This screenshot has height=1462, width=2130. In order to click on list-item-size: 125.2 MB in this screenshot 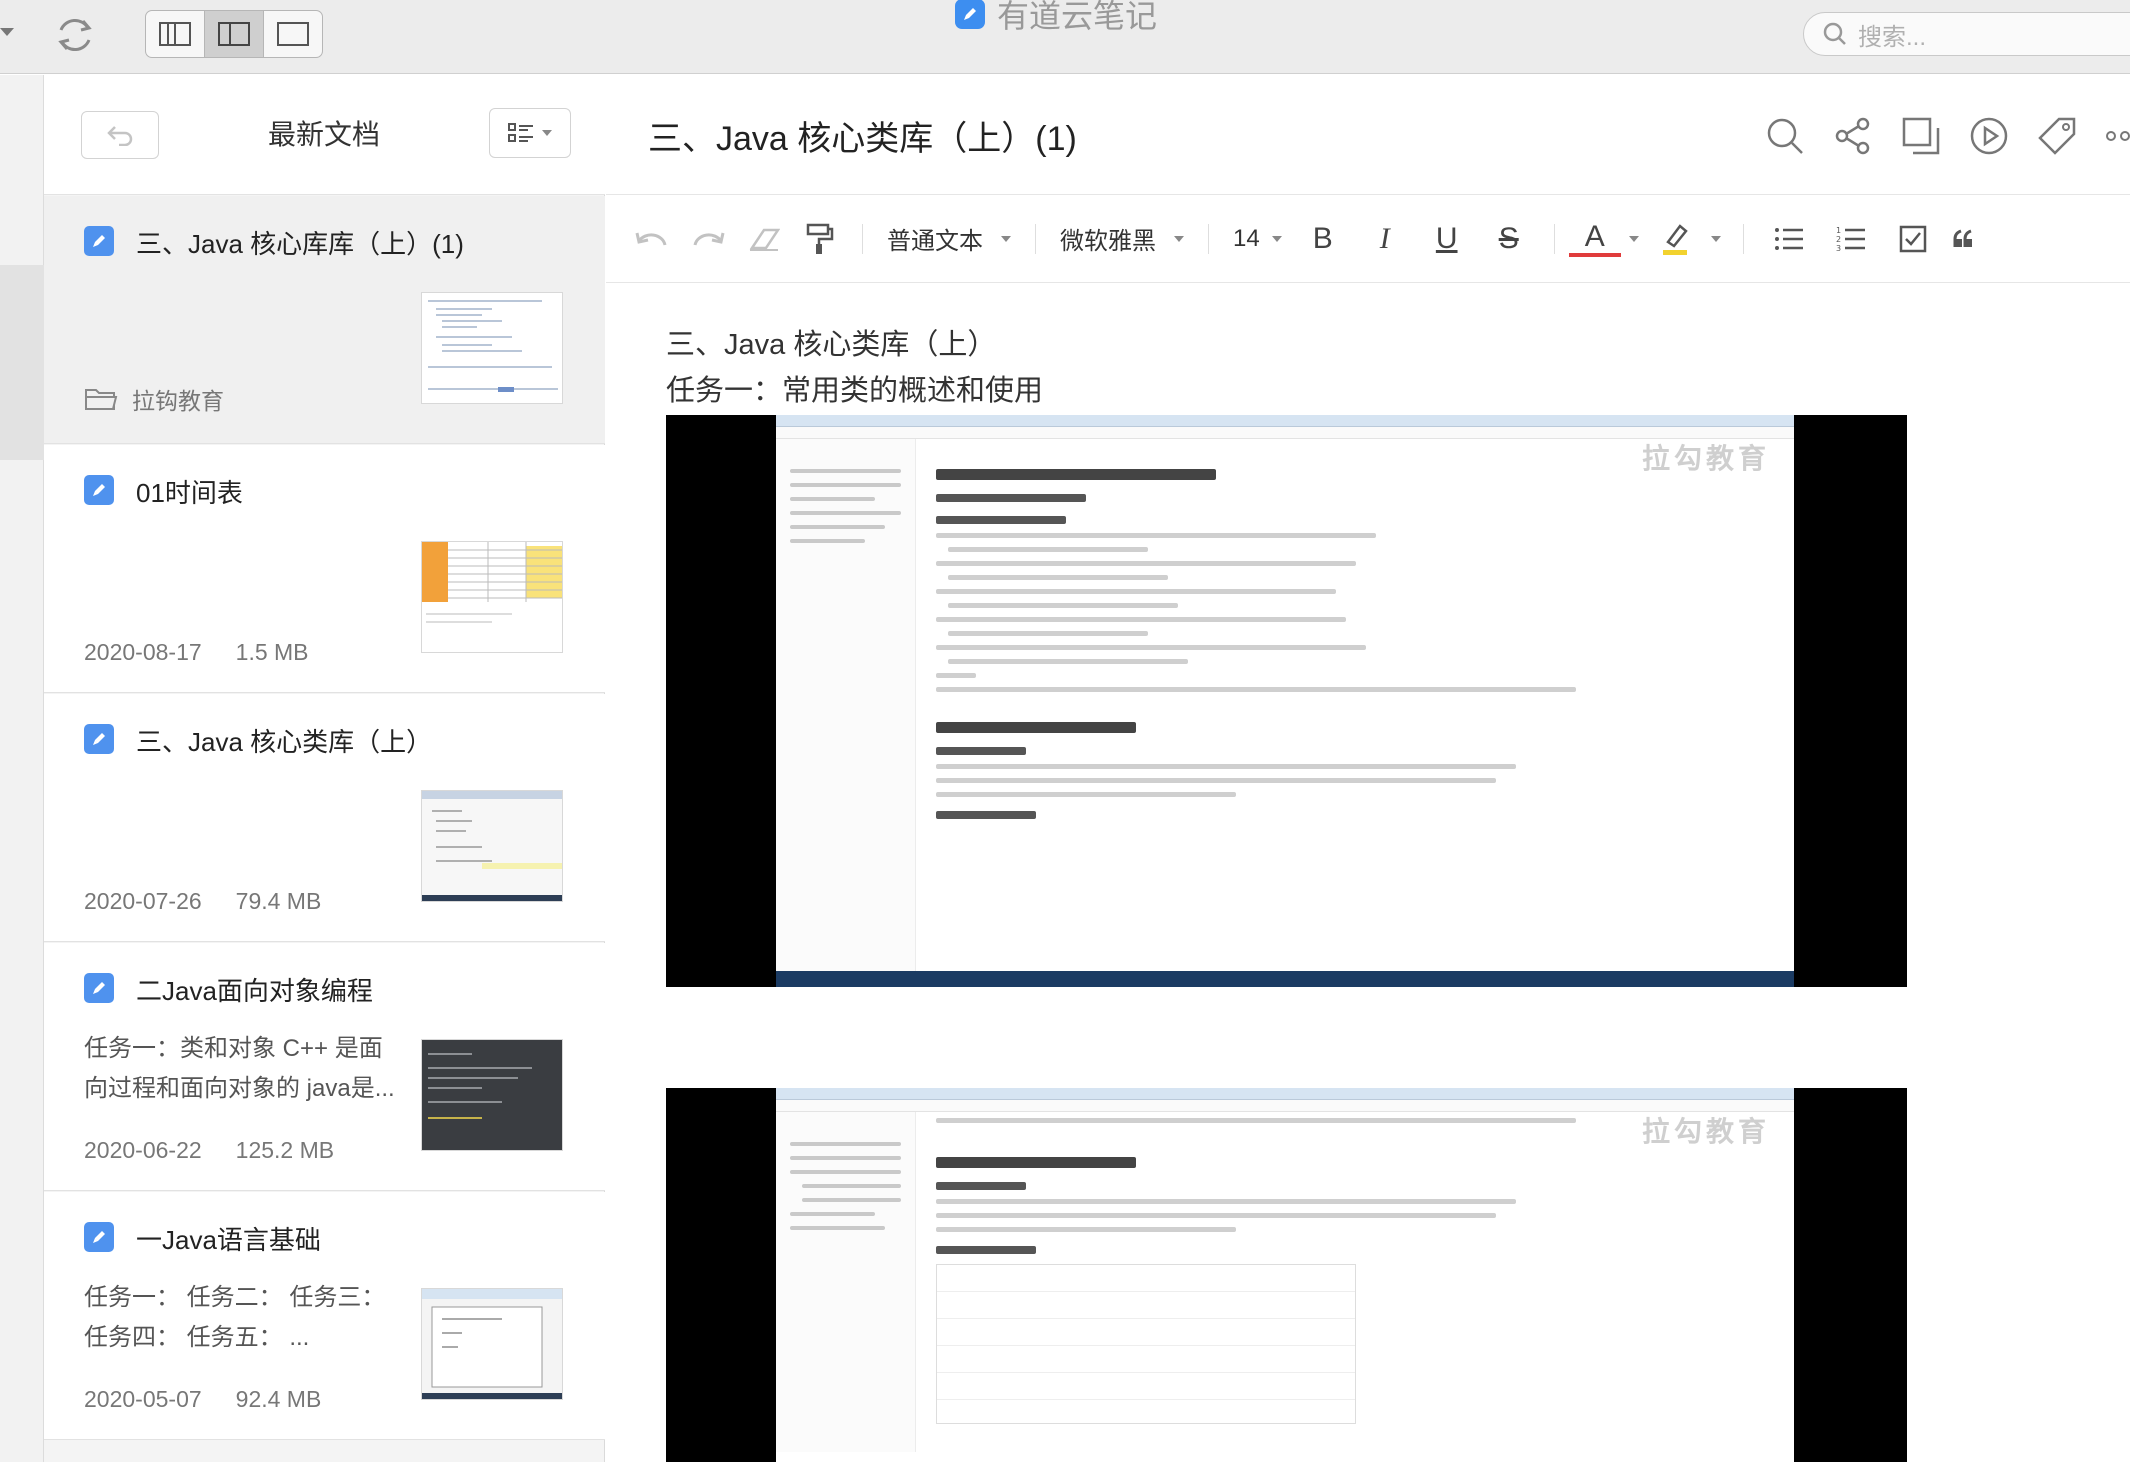, I will do `click(285, 1150)`.